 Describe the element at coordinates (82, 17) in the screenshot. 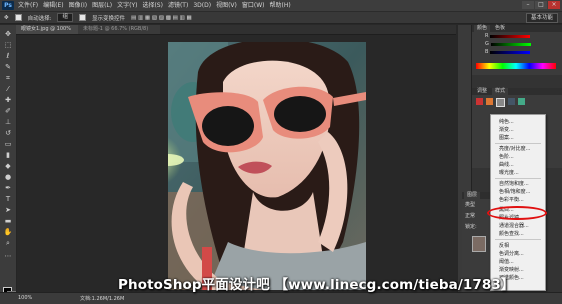

I see `show-transform-checkbox` at that location.